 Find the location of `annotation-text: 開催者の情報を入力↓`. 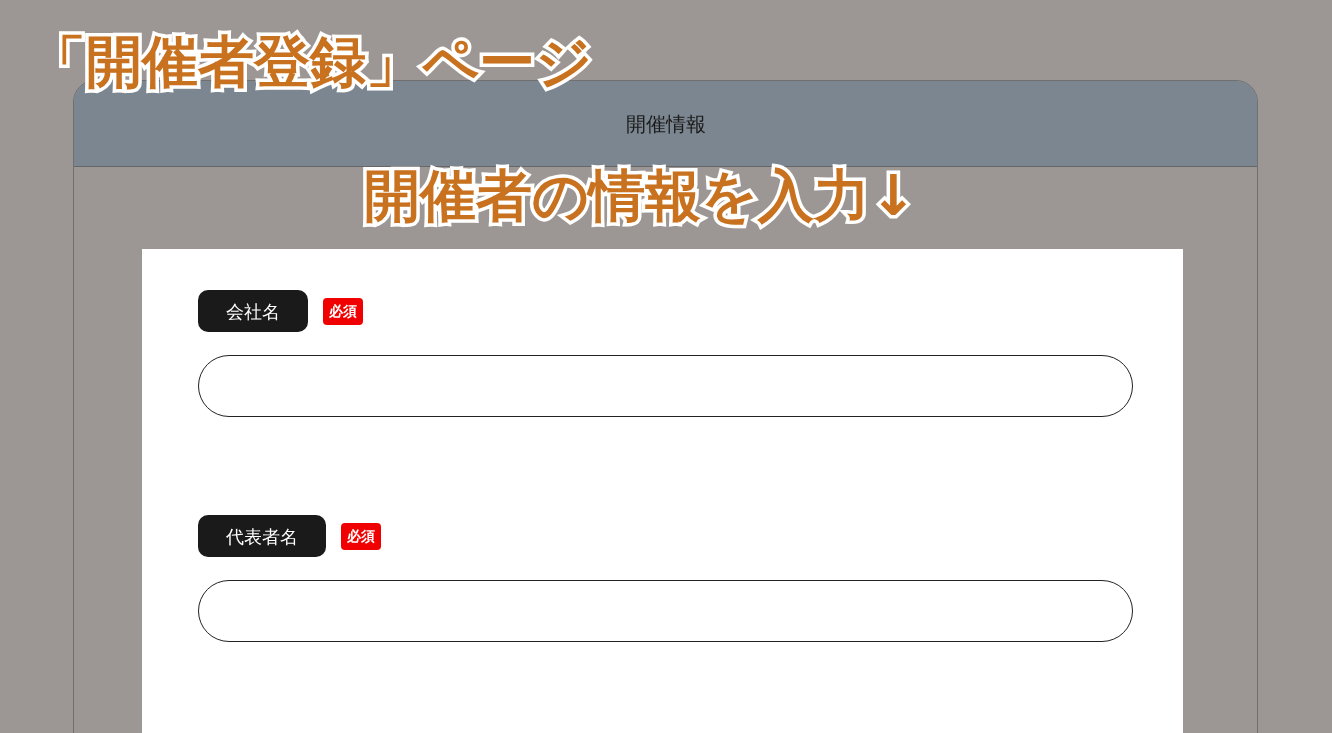

annotation-text: 開催者の情報を入力↓ is located at coordinates (640, 196).